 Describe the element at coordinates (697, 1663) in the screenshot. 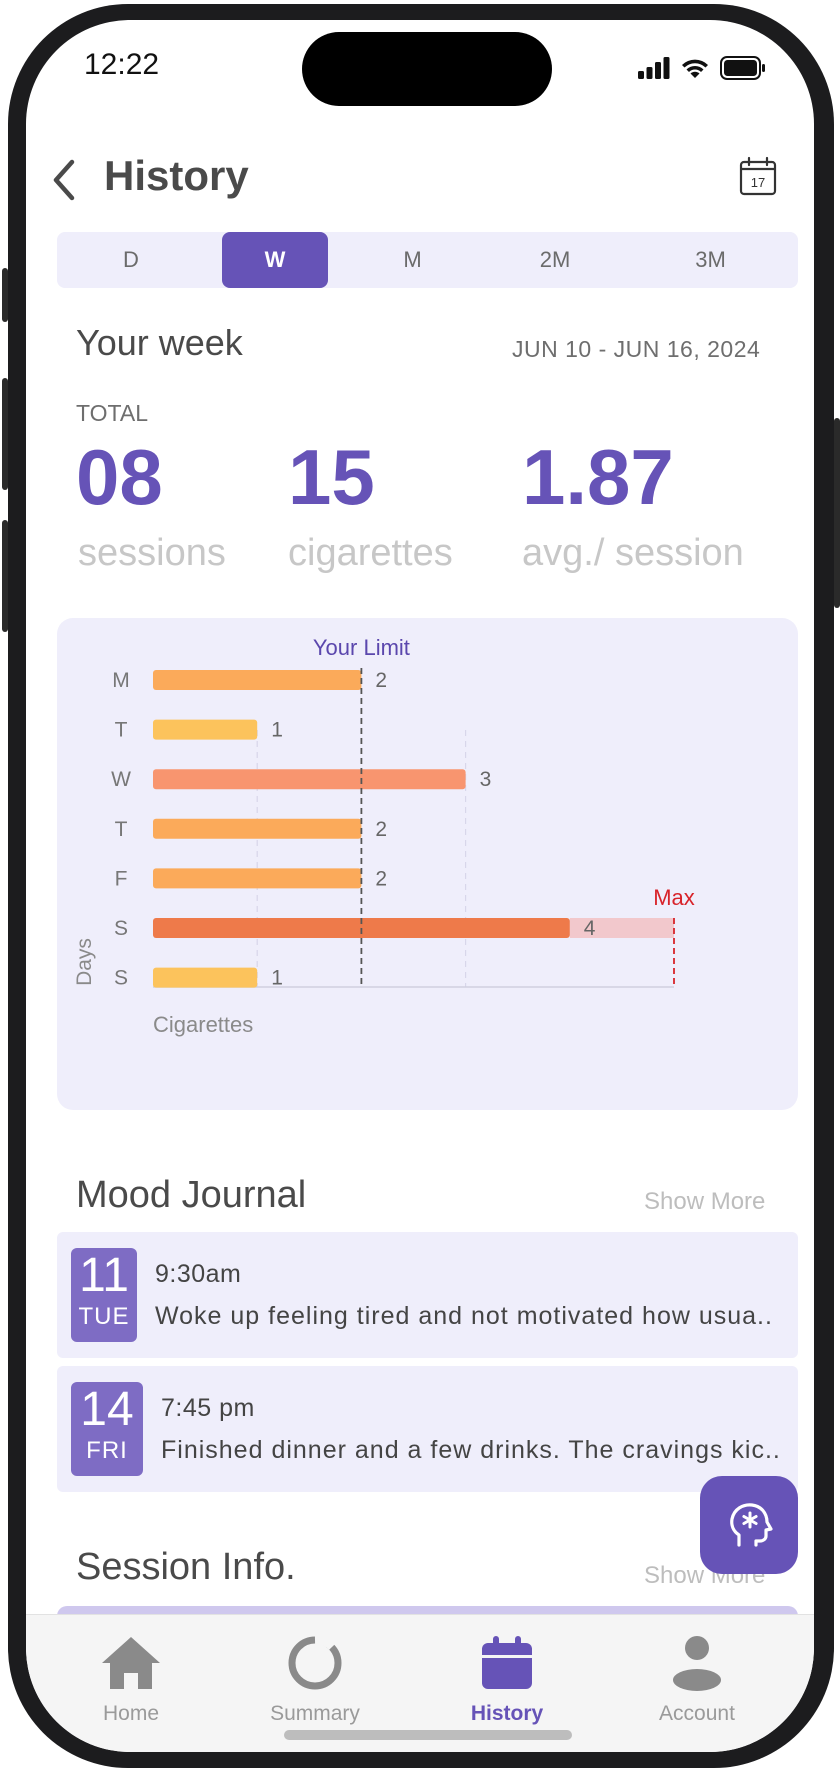

I see `person-icon` at that location.